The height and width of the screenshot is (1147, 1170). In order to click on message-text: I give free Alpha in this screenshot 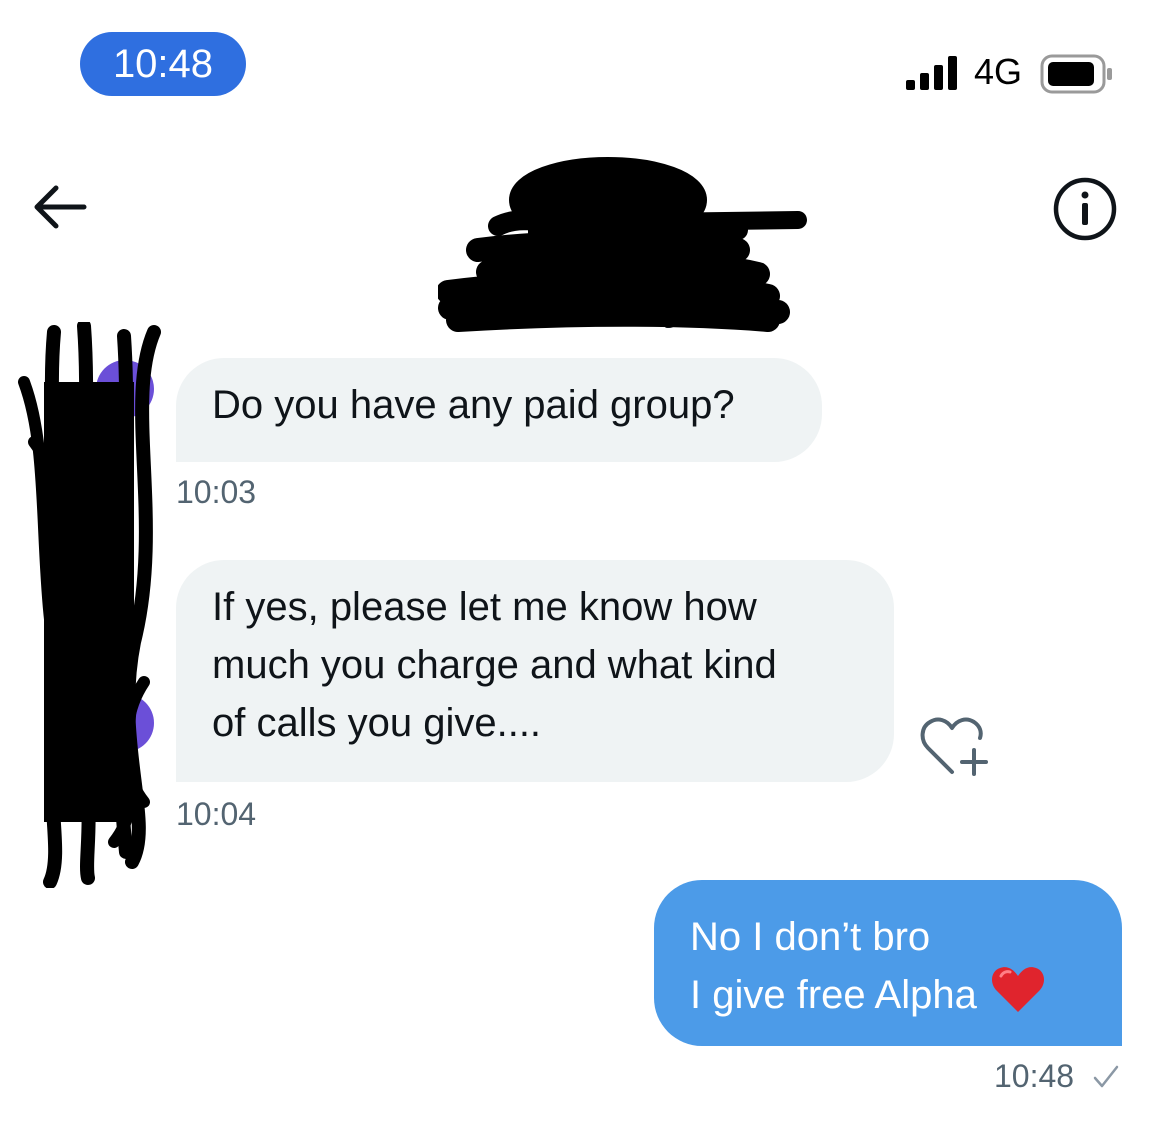, I will do `click(833, 995)`.